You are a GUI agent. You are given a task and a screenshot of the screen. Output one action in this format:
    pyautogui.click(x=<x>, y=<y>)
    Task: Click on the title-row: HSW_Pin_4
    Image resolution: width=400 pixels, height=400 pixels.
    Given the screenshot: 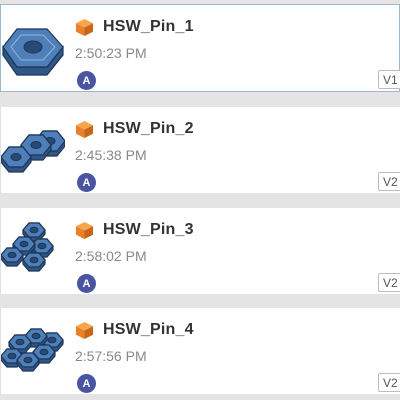 What is the action you would take?
    pyautogui.click(x=134, y=330)
    